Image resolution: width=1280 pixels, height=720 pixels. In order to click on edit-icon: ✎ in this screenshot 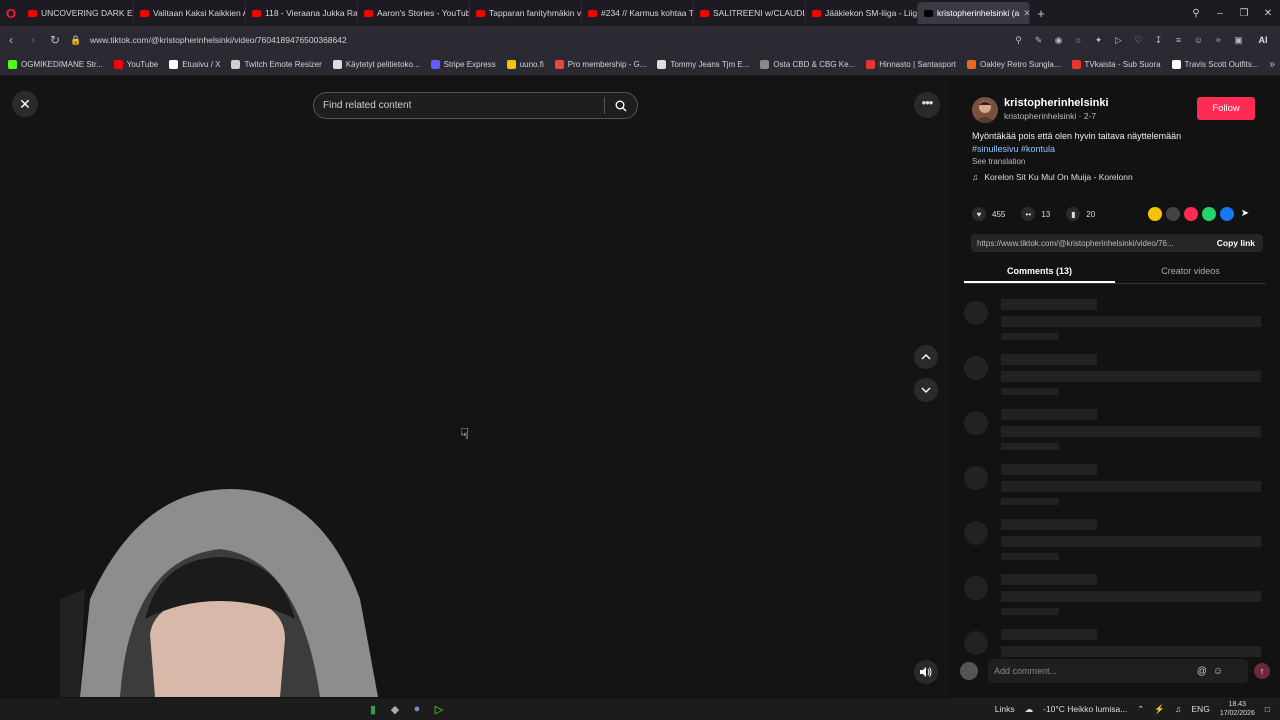, I will do `click(1038, 40)`.